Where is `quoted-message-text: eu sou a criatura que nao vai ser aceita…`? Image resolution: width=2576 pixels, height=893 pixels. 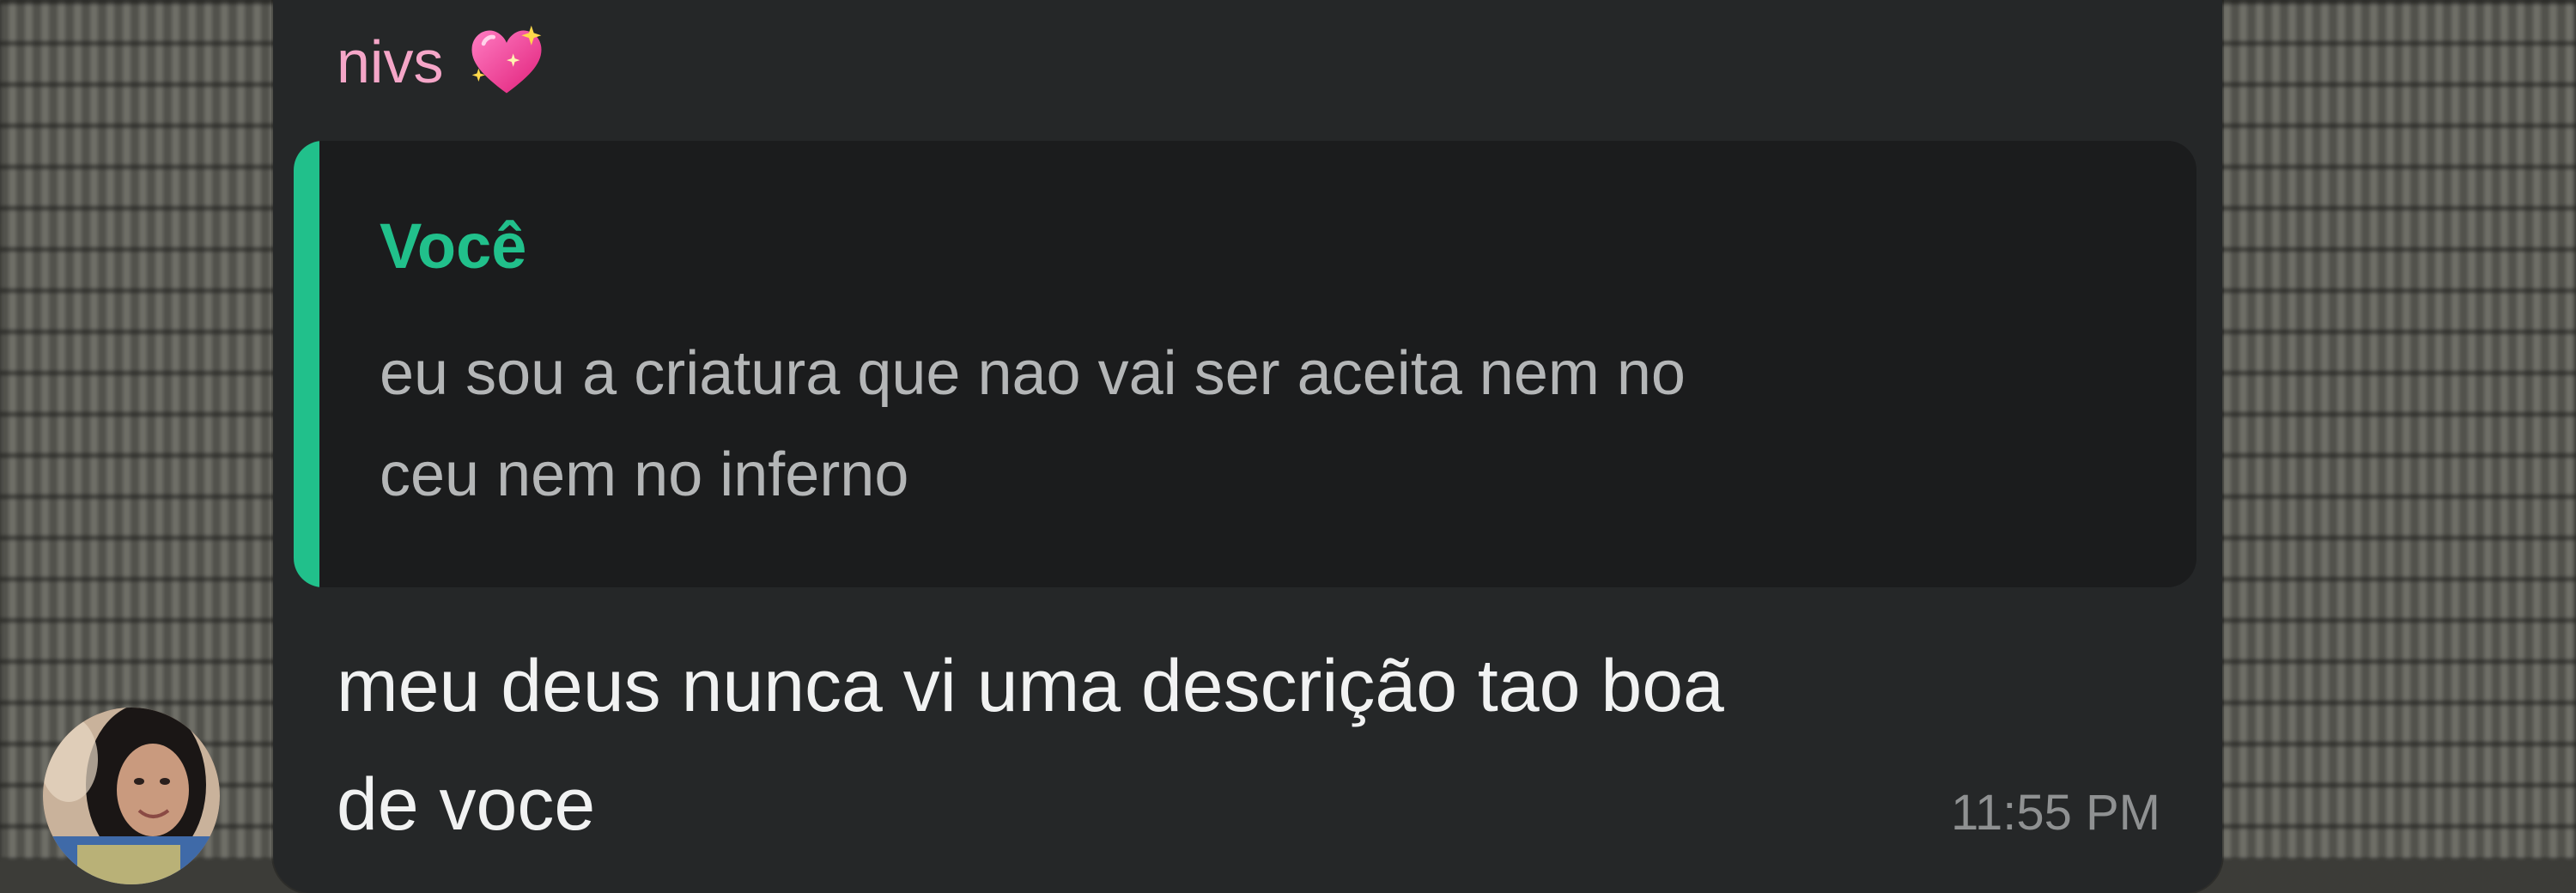 quoted-message-text: eu sou a criatura que nao vai ser aceita… is located at coordinates (1033, 424).